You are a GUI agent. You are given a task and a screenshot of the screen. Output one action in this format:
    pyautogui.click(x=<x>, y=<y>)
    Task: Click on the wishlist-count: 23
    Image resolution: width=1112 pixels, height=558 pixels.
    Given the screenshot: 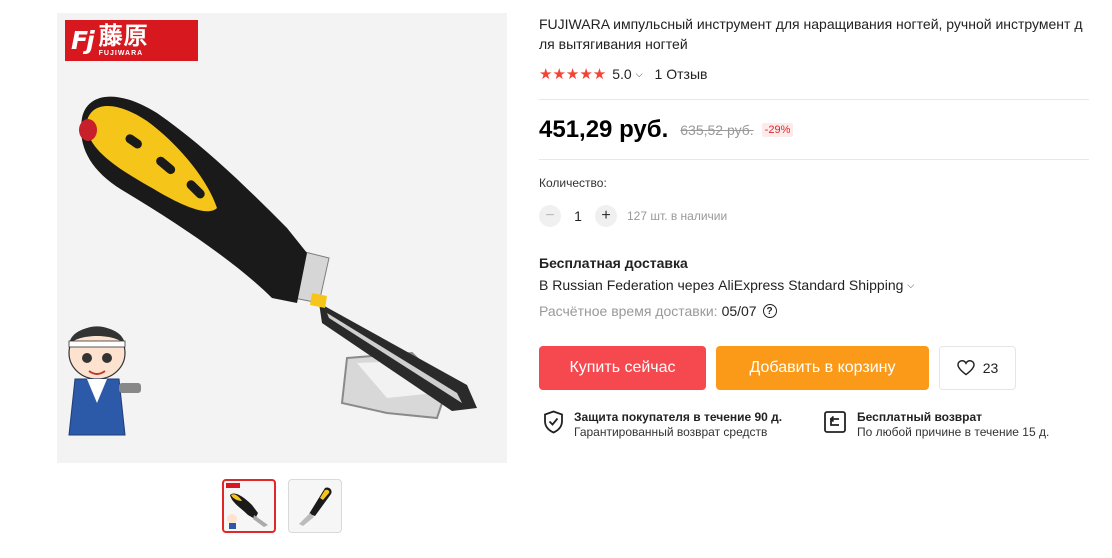 What is the action you would take?
    pyautogui.click(x=990, y=368)
    